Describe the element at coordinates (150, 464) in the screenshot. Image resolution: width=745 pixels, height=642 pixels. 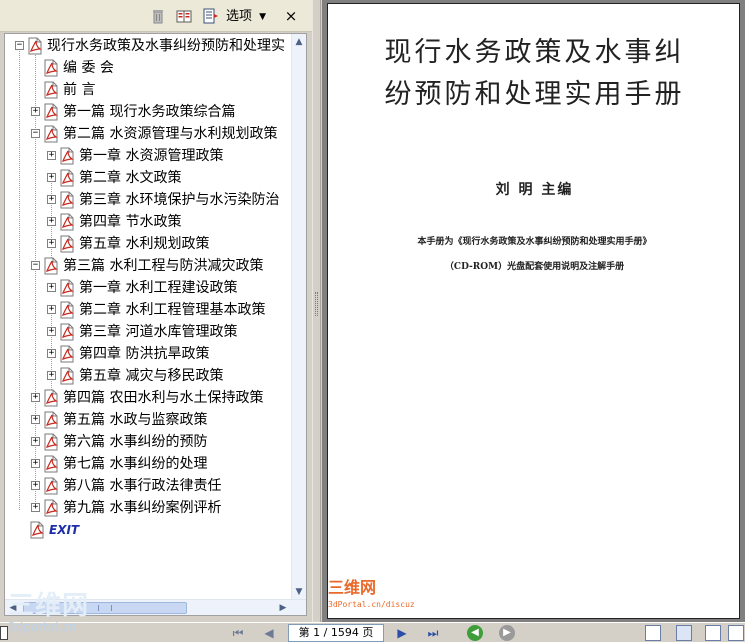
I see `bookmark-item: + 第七篇 水事纠纷的处理` at that location.